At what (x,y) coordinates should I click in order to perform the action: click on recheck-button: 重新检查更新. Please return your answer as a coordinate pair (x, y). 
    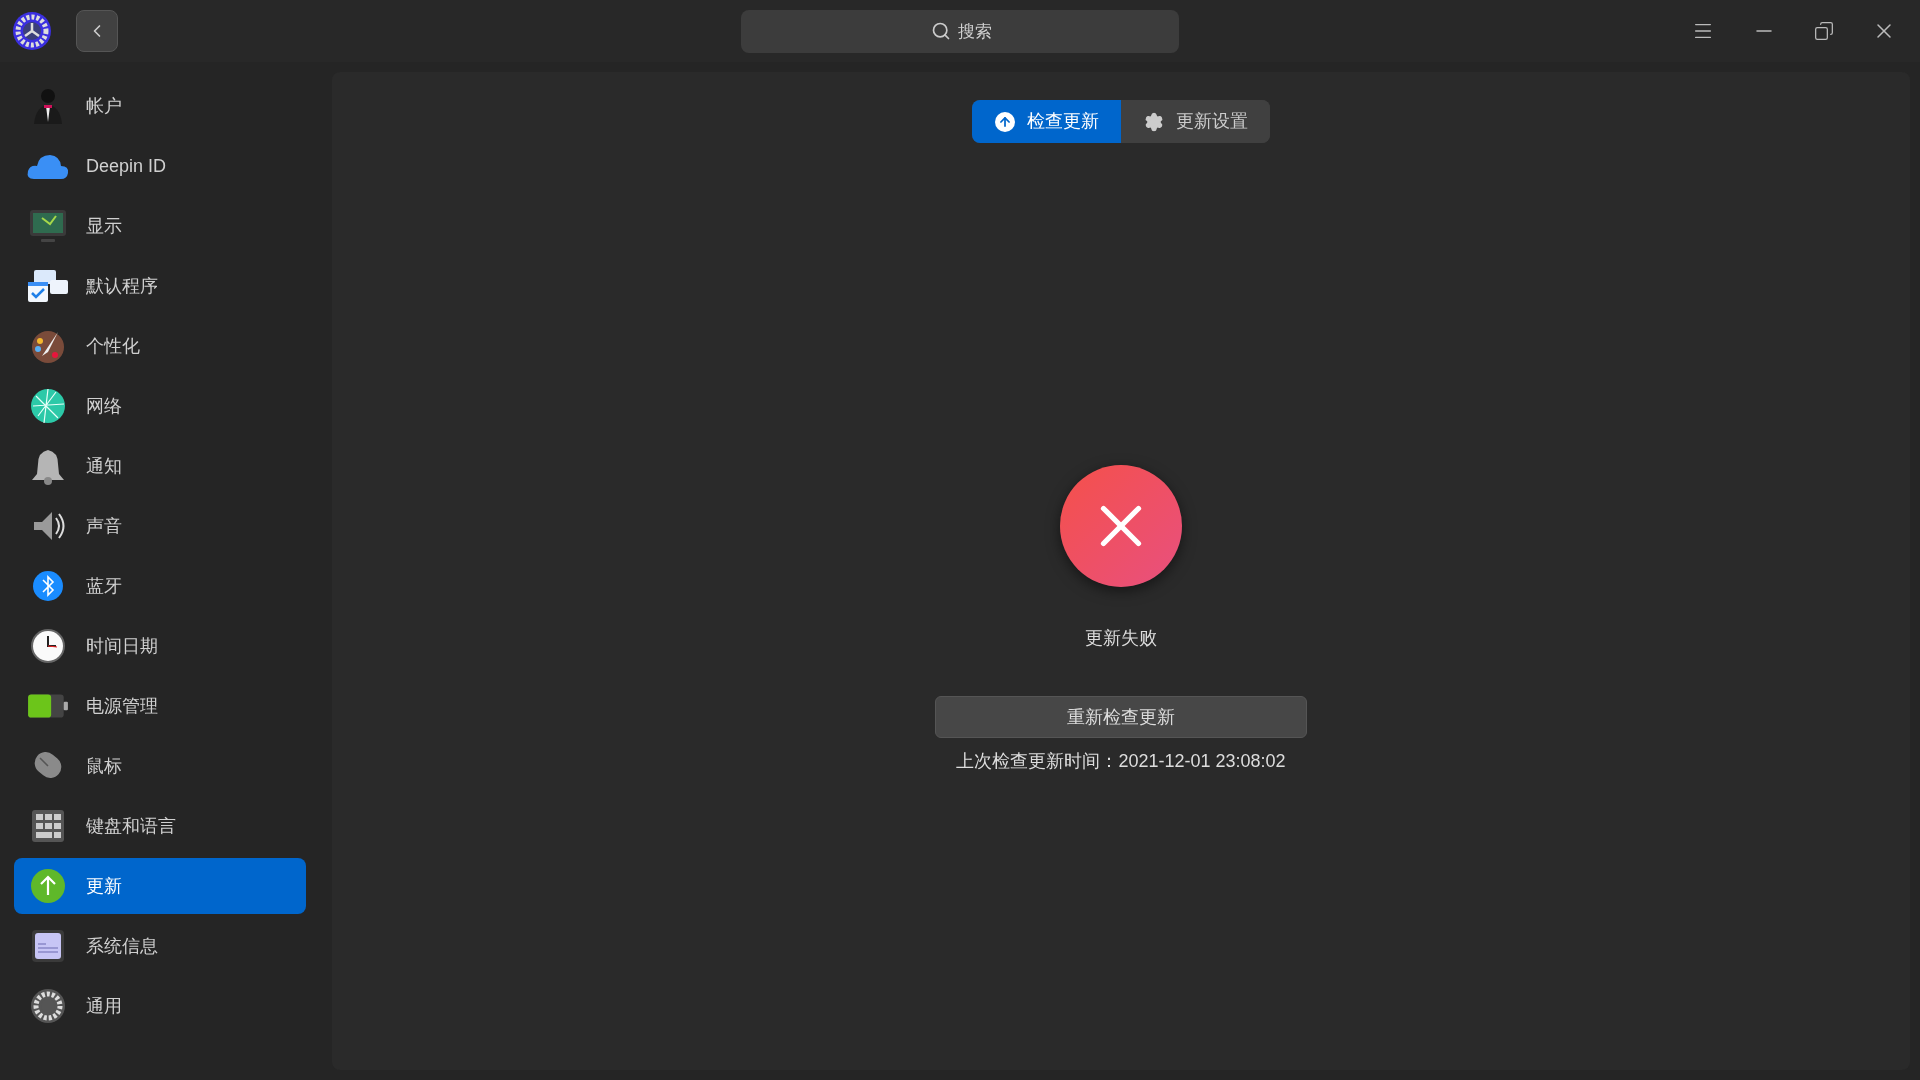
    Looking at the image, I should click on (1121, 717).